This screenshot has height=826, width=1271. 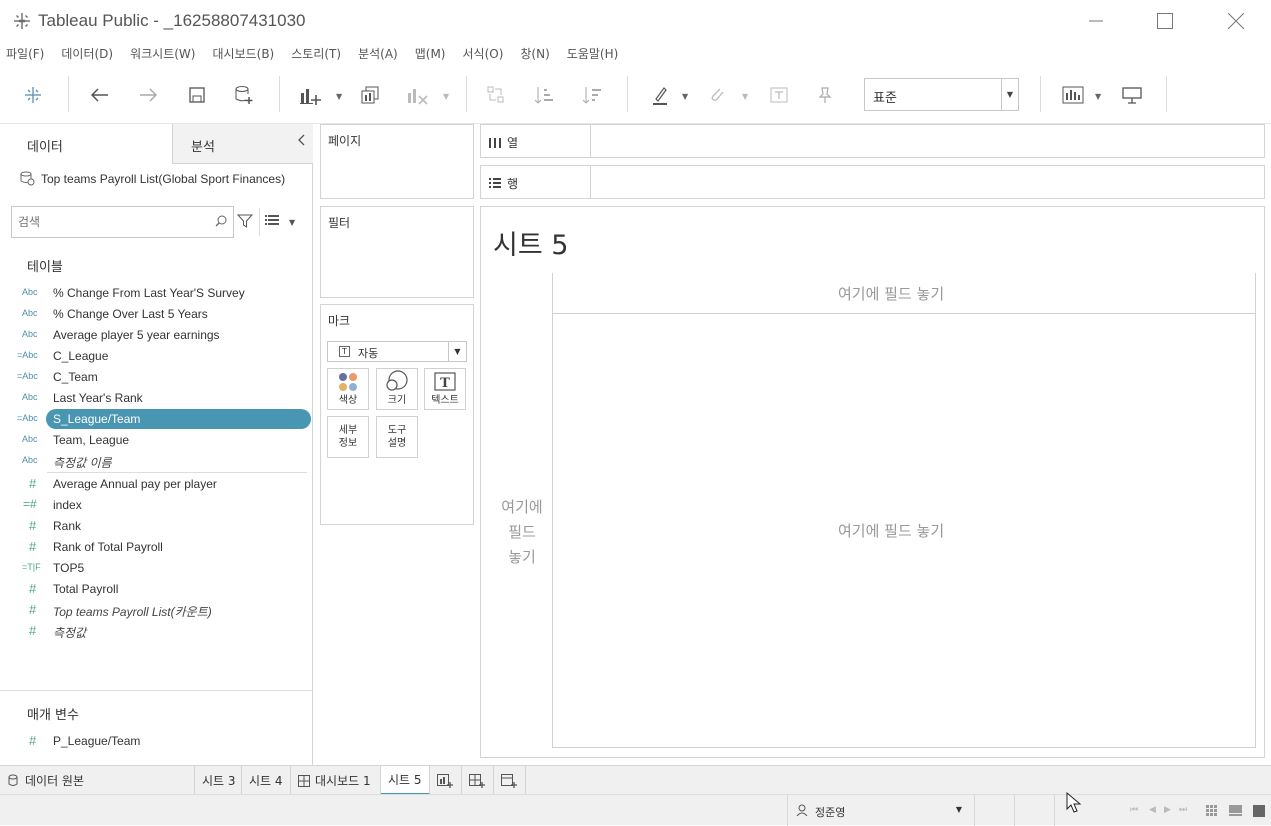 I want to click on filter-icon, so click(x=245, y=221).